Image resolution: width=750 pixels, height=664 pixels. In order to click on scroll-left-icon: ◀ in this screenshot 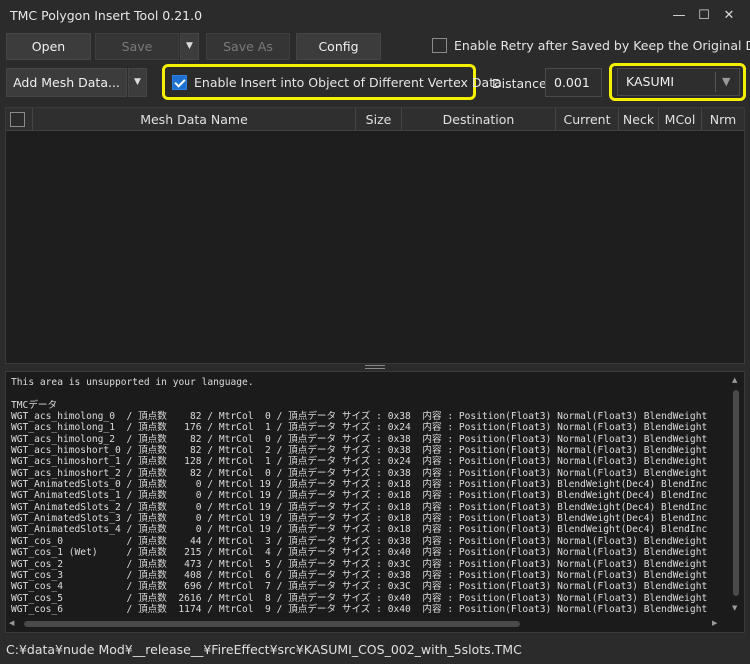, I will do `click(11, 623)`.